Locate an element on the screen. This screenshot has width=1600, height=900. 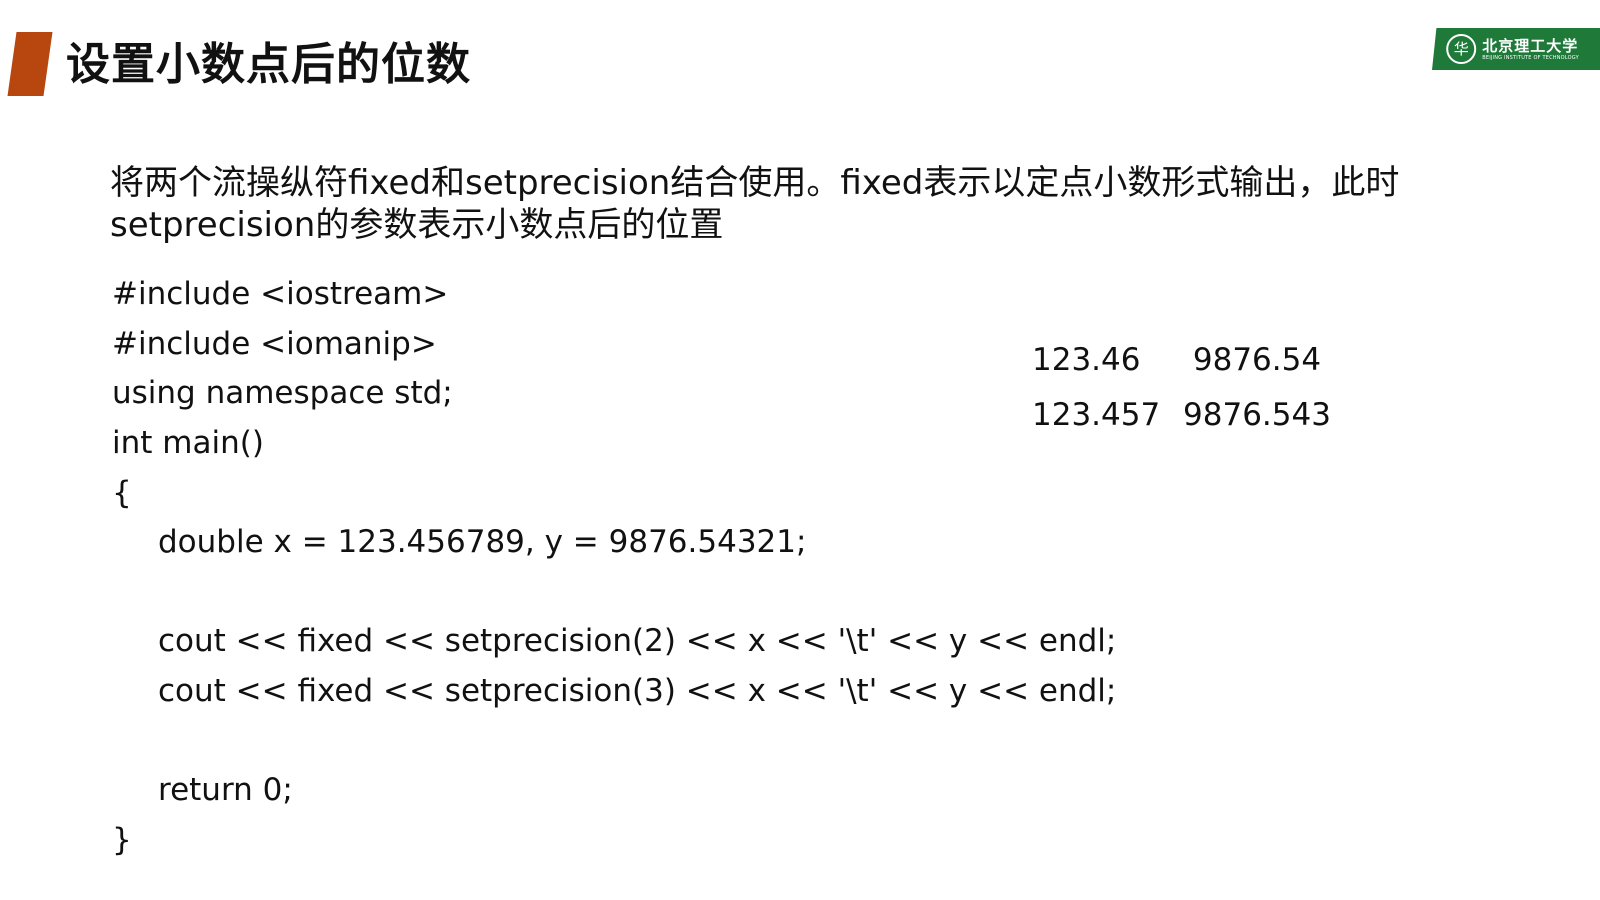
logo-name-en: BEIJING INSTITUTE OF TECHNOLOGY is located at coordinates (1530, 57).